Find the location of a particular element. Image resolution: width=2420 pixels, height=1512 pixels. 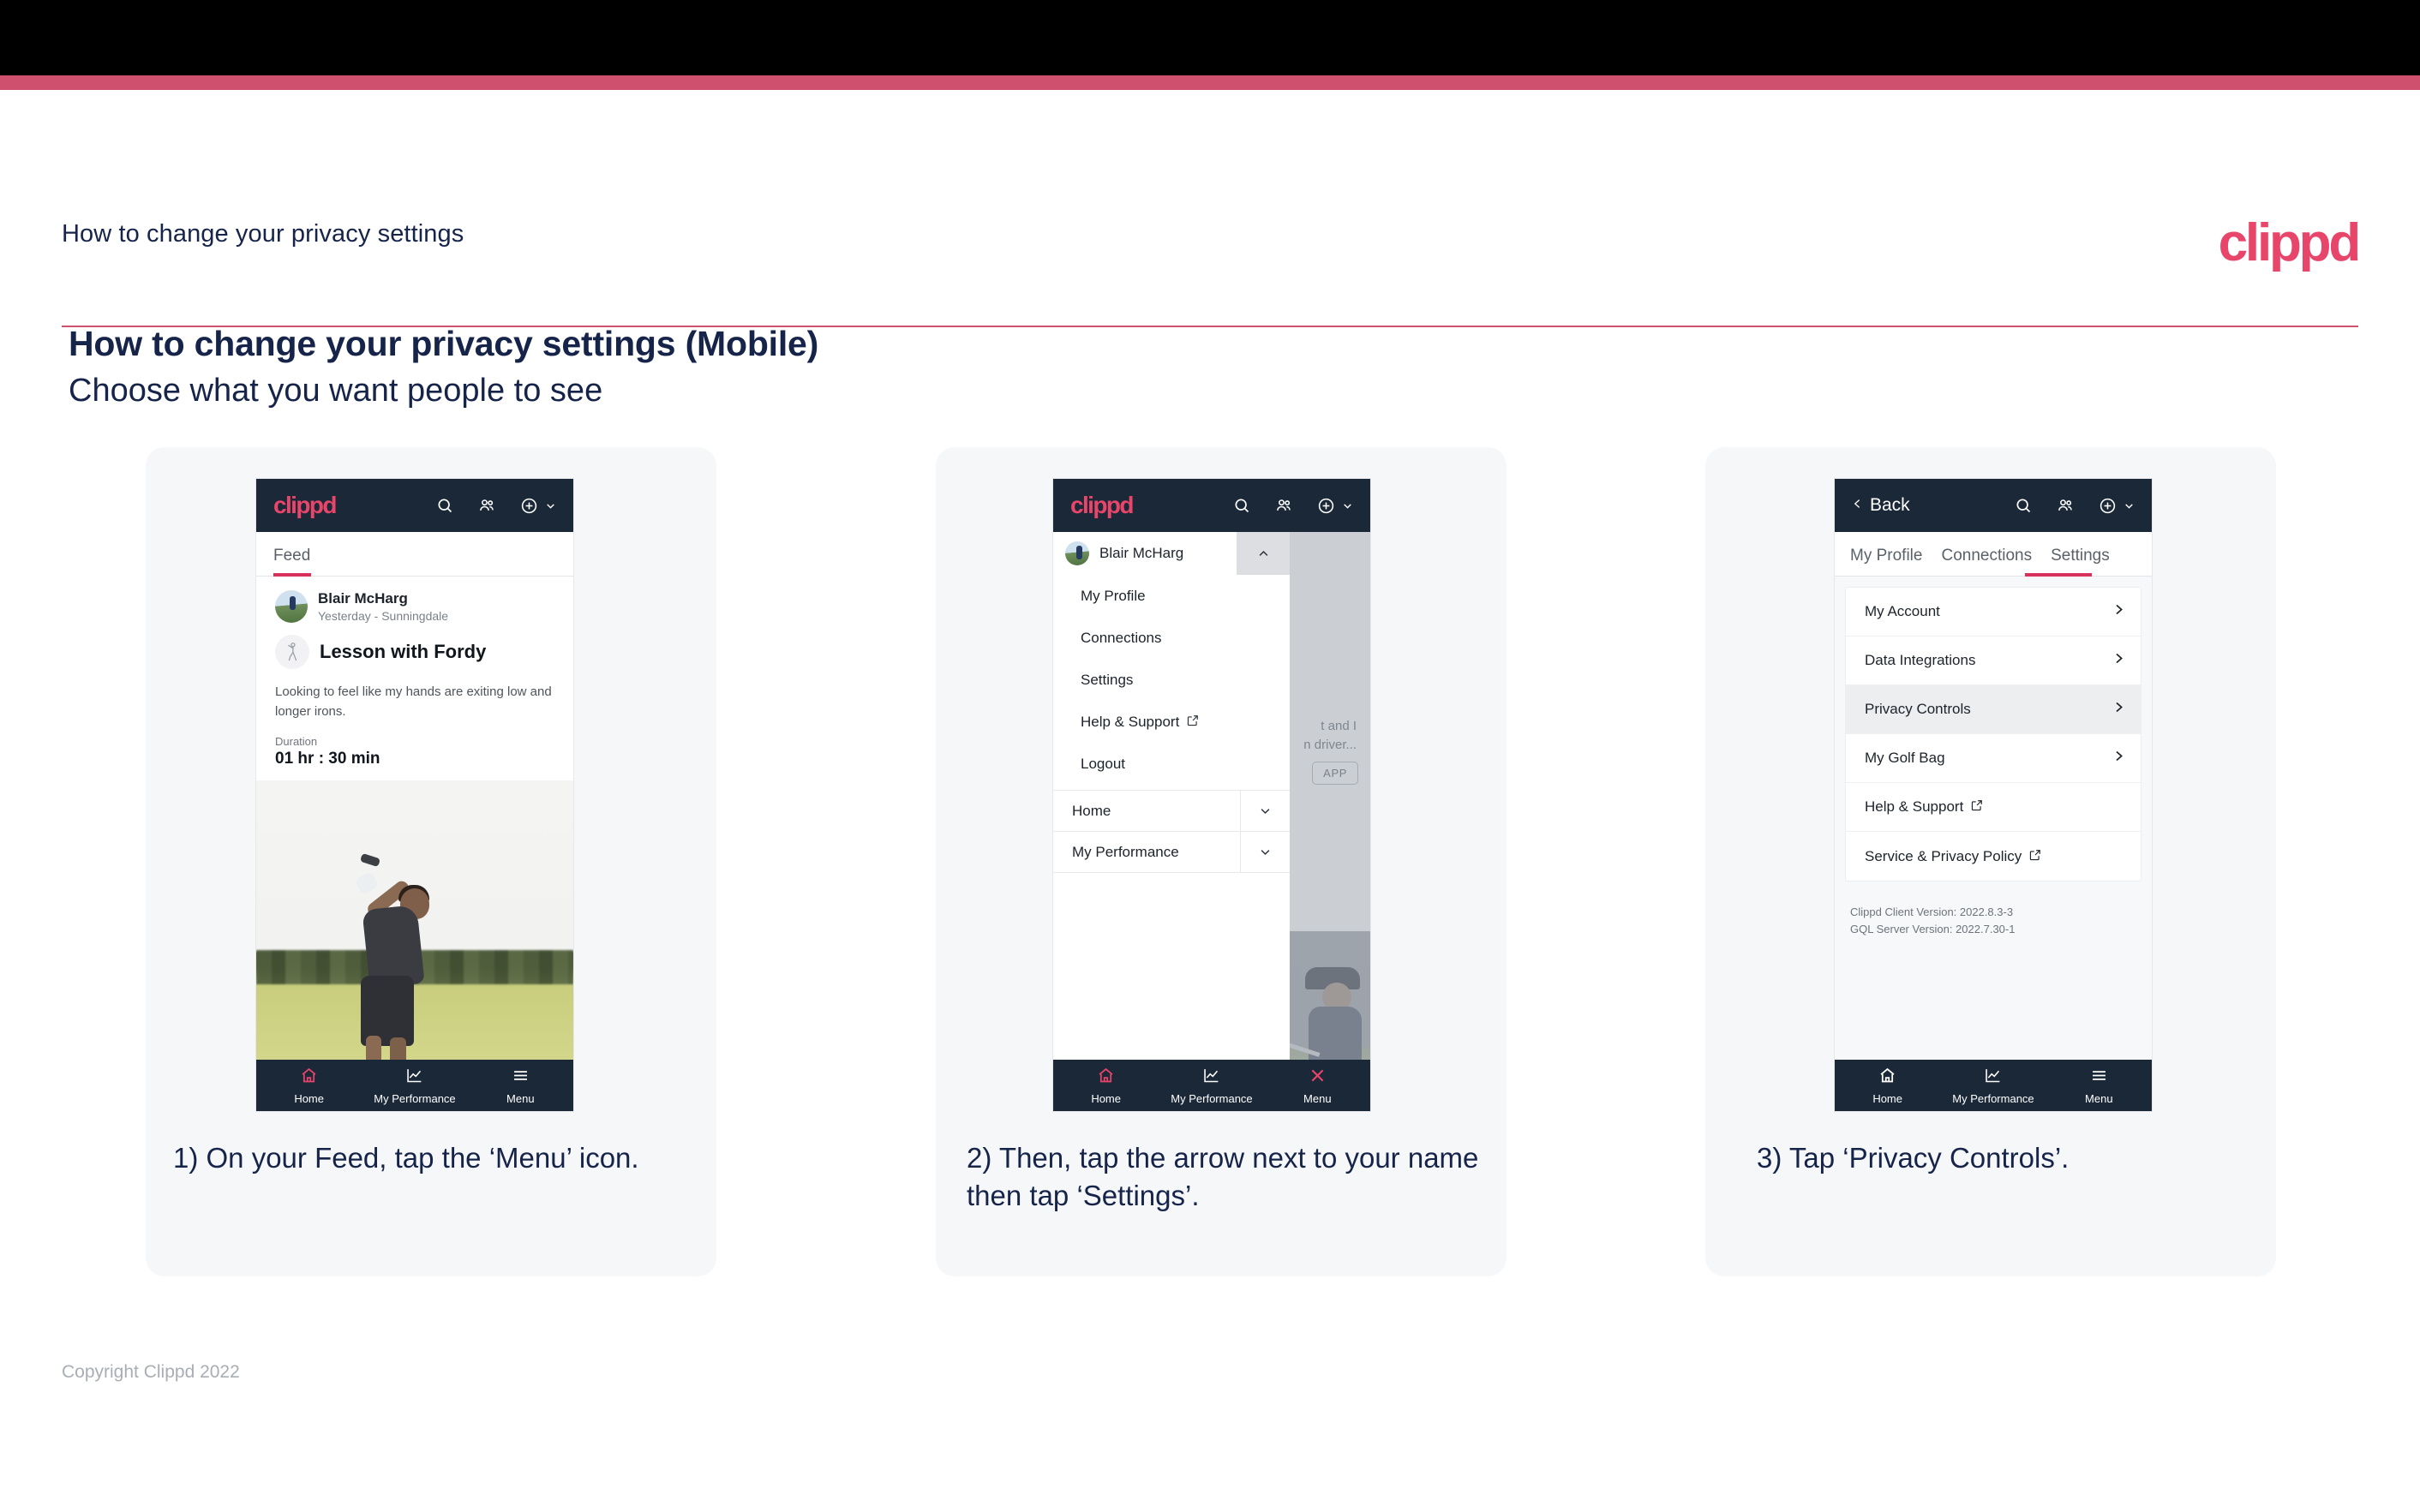

tab-settings: Settings is located at coordinates (2086, 561).